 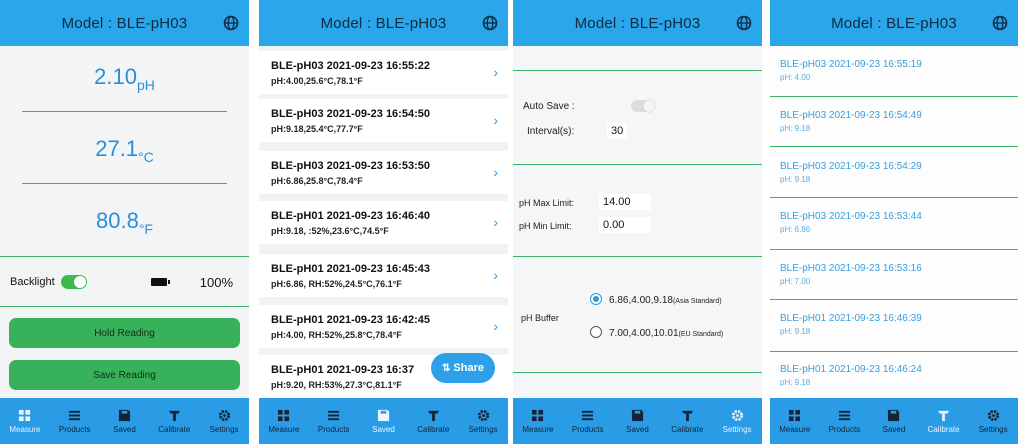 What do you see at coordinates (350, 66) in the screenshot?
I see `record-title: BLE-pH03 2021-09-23 16:55:22` at bounding box center [350, 66].